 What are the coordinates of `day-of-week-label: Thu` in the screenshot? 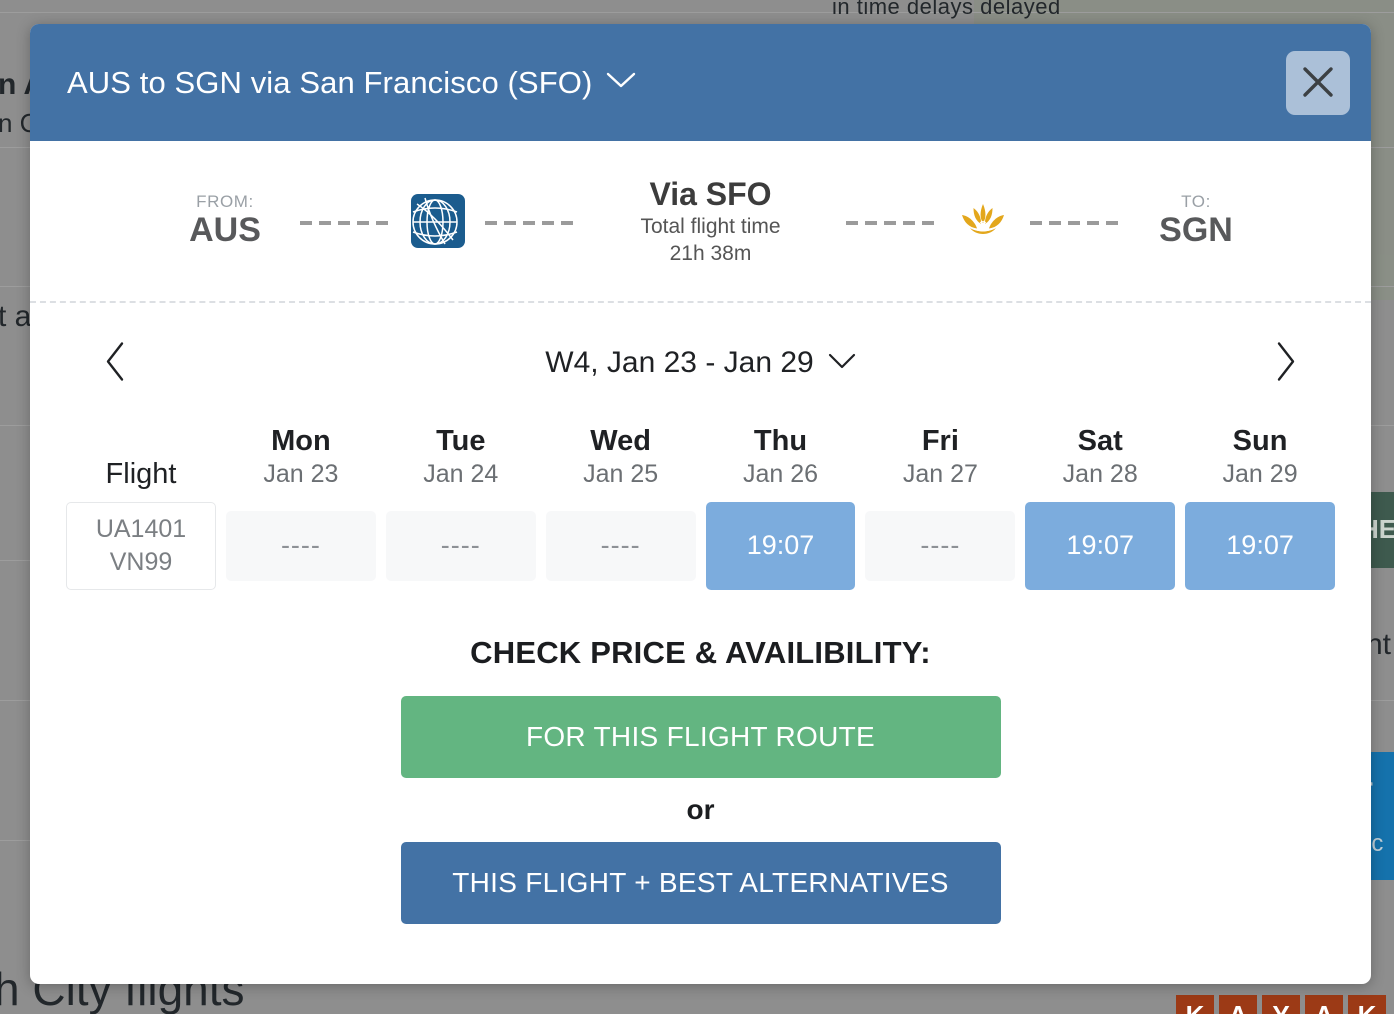 It's located at (780, 441).